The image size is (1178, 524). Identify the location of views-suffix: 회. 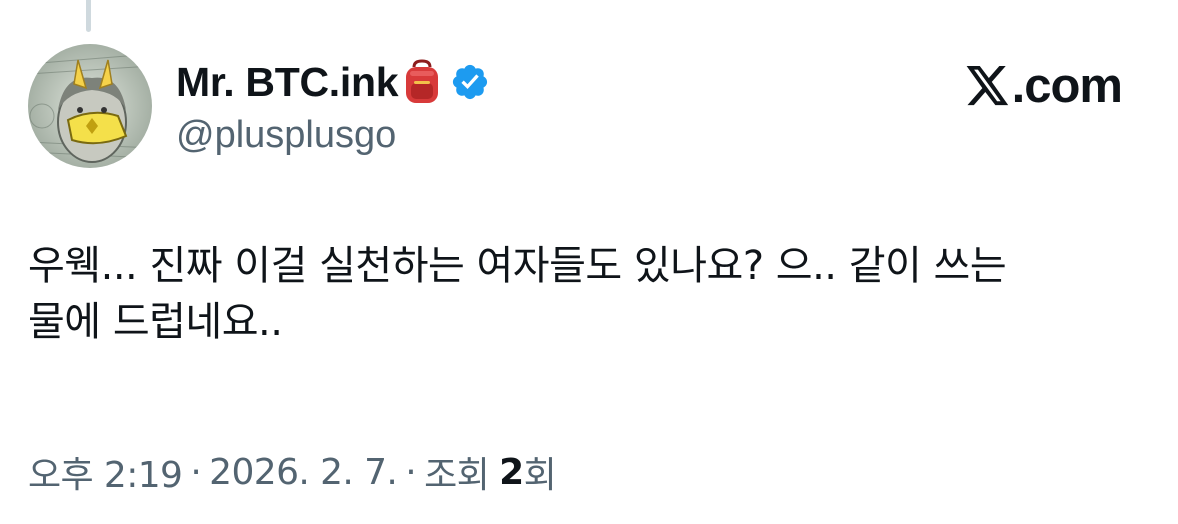
(540, 475).